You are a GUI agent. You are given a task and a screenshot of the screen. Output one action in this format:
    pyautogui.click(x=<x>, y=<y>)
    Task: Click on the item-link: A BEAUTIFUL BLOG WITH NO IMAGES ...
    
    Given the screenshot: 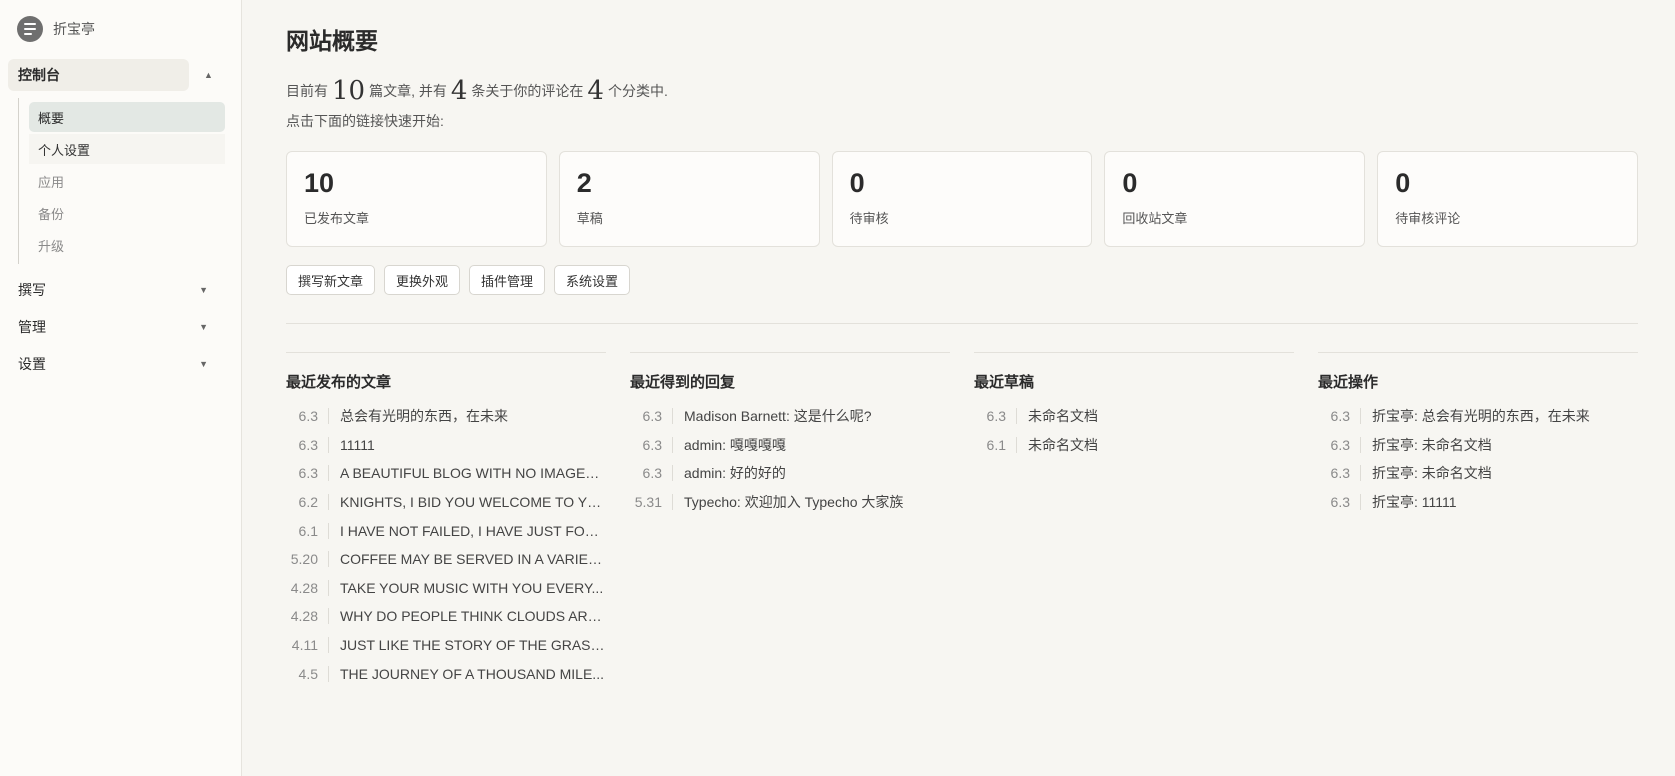 What is the action you would take?
    pyautogui.click(x=467, y=473)
    